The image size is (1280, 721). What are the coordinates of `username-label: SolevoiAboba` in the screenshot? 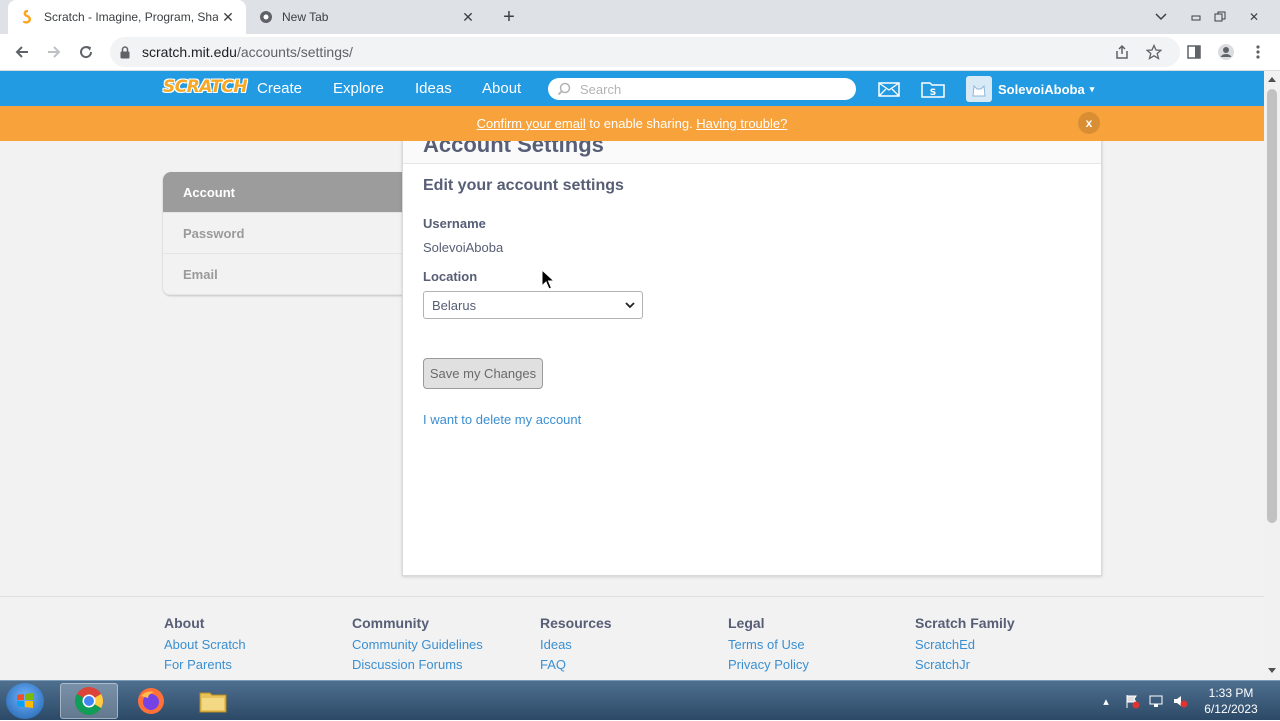 It's located at (1041, 89).